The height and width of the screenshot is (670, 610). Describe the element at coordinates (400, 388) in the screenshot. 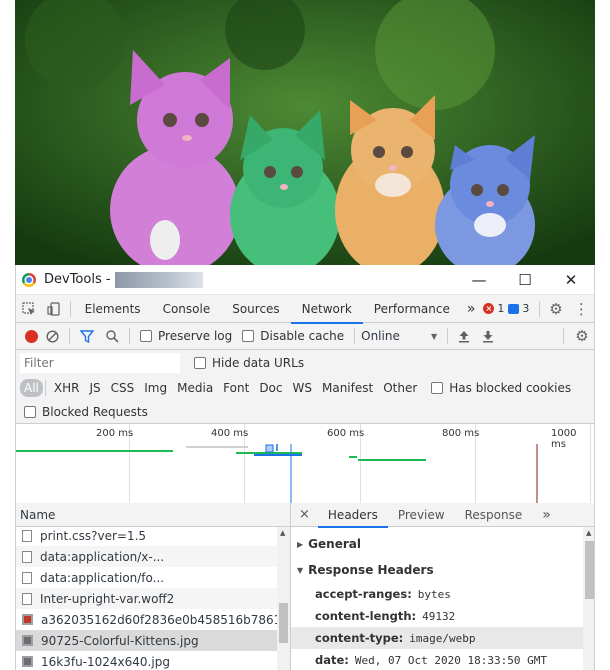

I see `type-filter-other: Other` at that location.